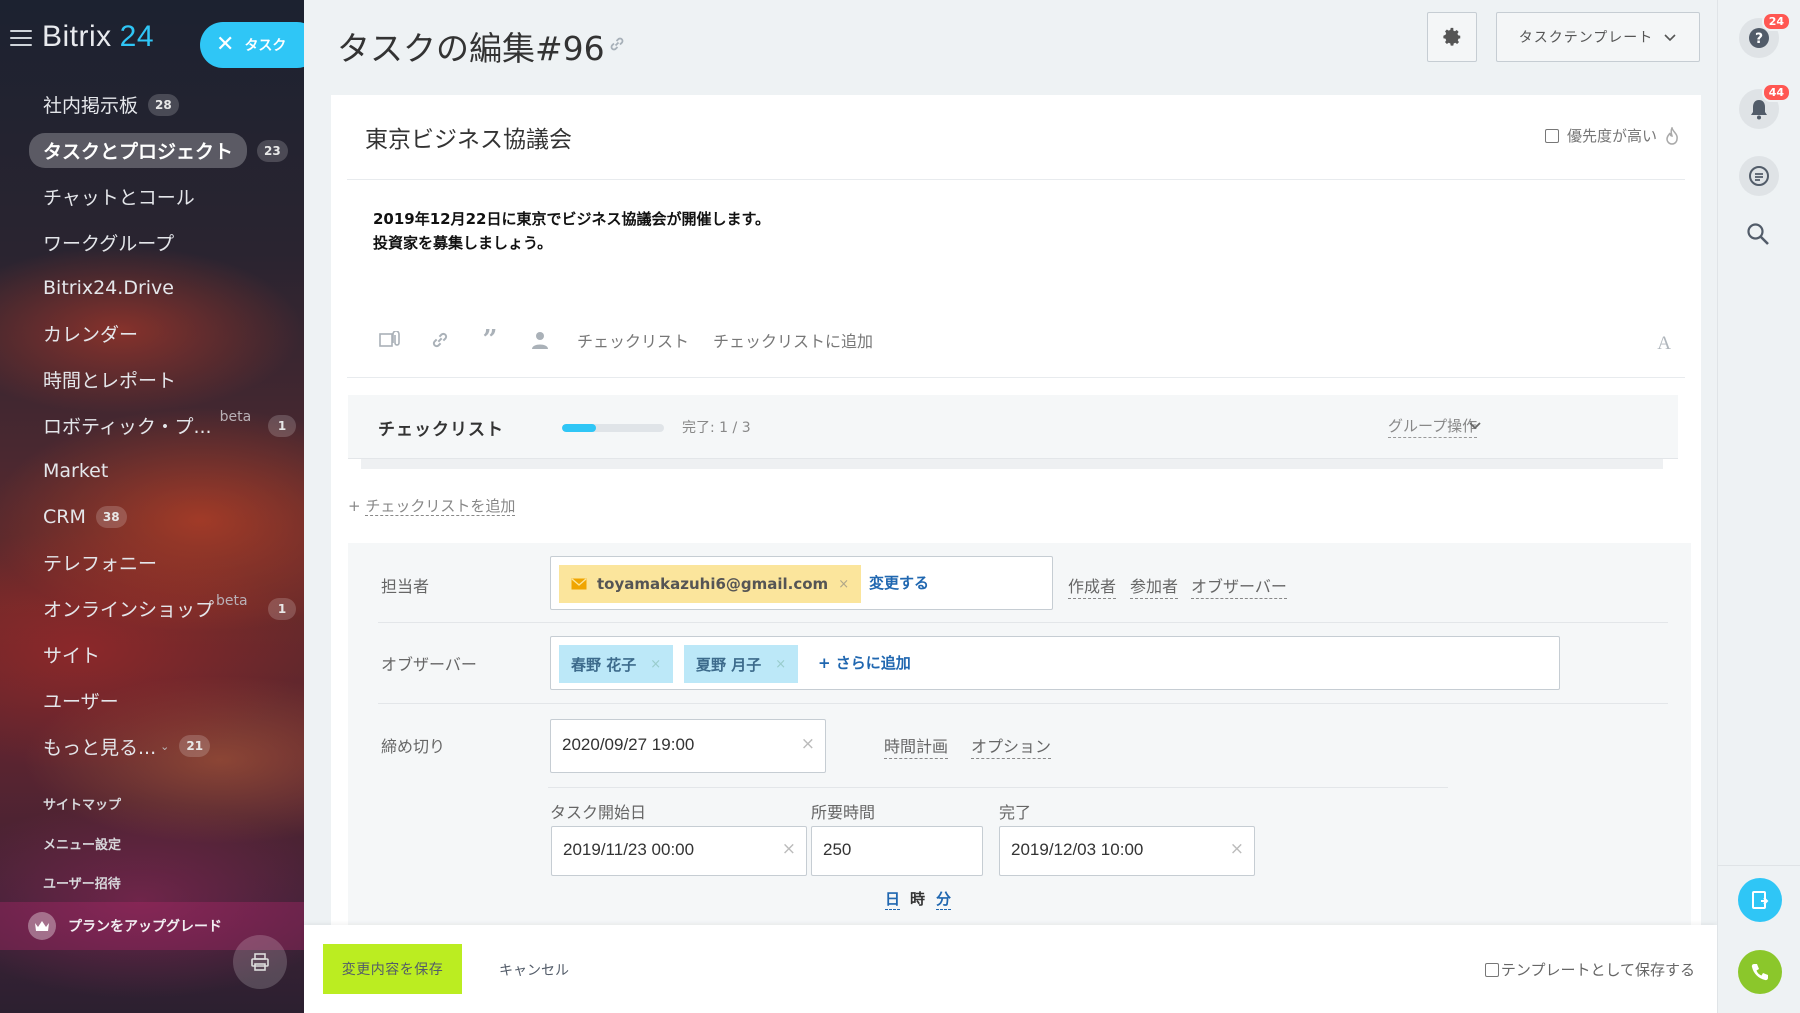  Describe the element at coordinates (441, 427) in the screenshot. I see `checklist-title: チェックリスト` at that location.